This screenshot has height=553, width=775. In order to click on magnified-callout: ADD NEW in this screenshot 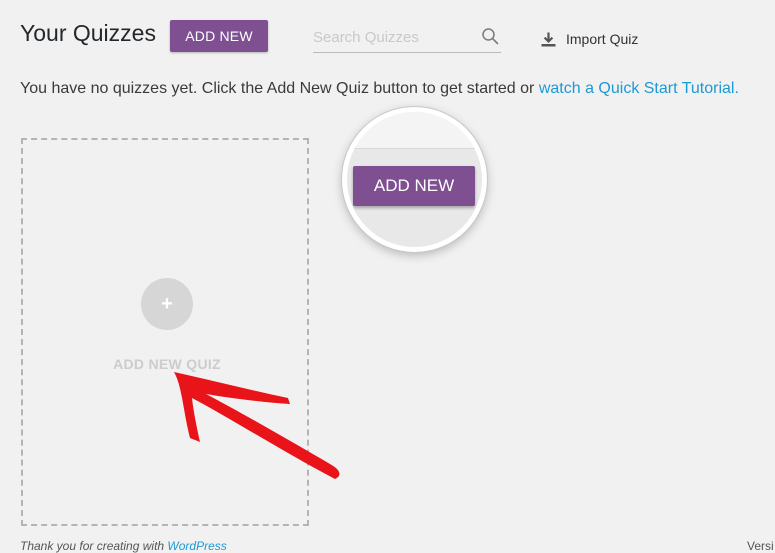, I will do `click(414, 179)`.